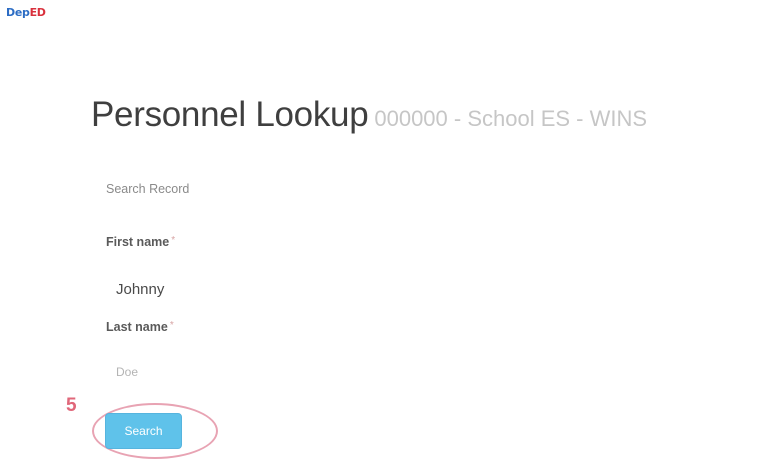 Image resolution: width=780 pixels, height=465 pixels. What do you see at coordinates (18, 12) in the screenshot?
I see `logo-dep-text: Dep` at bounding box center [18, 12].